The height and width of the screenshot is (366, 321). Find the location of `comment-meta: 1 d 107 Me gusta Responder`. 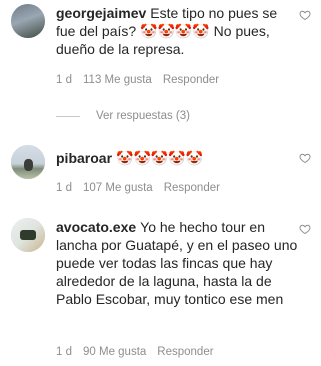

comment-meta: 1 d 107 Me gusta Responder is located at coordinates (138, 188).